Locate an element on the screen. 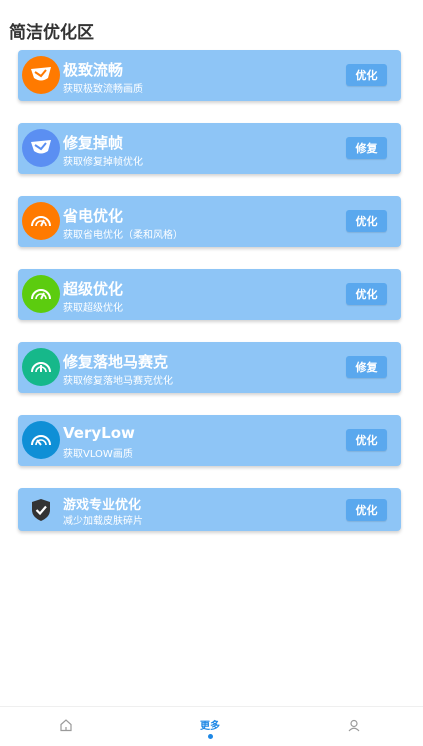 Image resolution: width=423 pixels, height=746 pixels. card-subtitle: 获取修复掉帧优化 is located at coordinates (103, 162).